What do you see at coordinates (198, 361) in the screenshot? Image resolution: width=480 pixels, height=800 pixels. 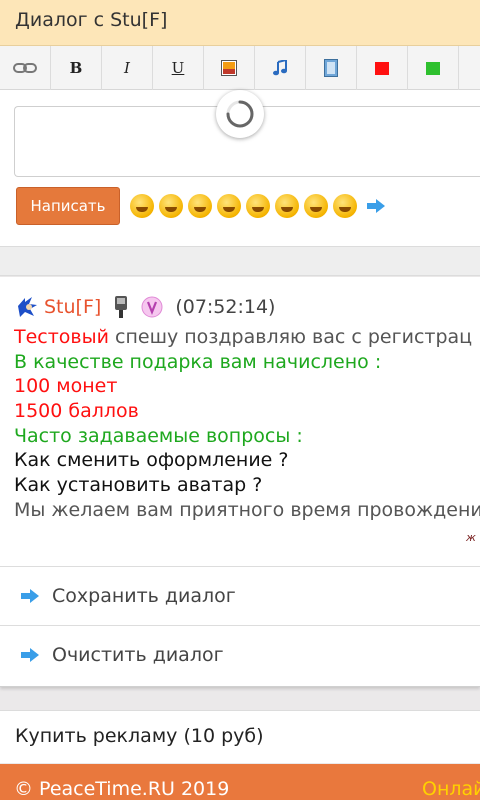 I see `message-line-2: В качестве подарка вам начислено :` at bounding box center [198, 361].